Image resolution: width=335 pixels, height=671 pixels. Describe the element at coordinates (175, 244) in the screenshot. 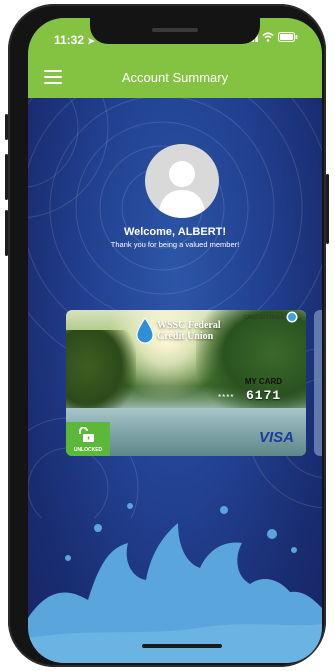

I see `thank-you-message: Thank you for being a valued member!` at that location.